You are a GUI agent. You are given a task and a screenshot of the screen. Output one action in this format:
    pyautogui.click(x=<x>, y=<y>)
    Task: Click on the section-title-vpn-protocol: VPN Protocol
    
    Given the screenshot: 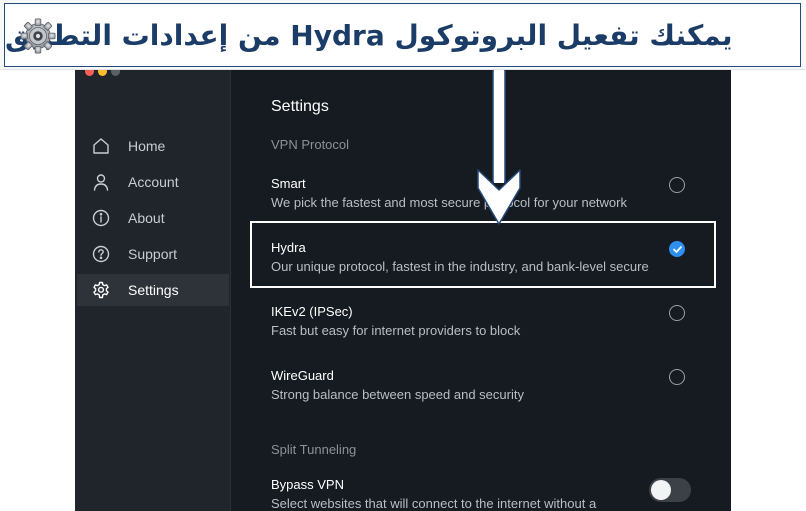 What is the action you would take?
    pyautogui.click(x=310, y=144)
    